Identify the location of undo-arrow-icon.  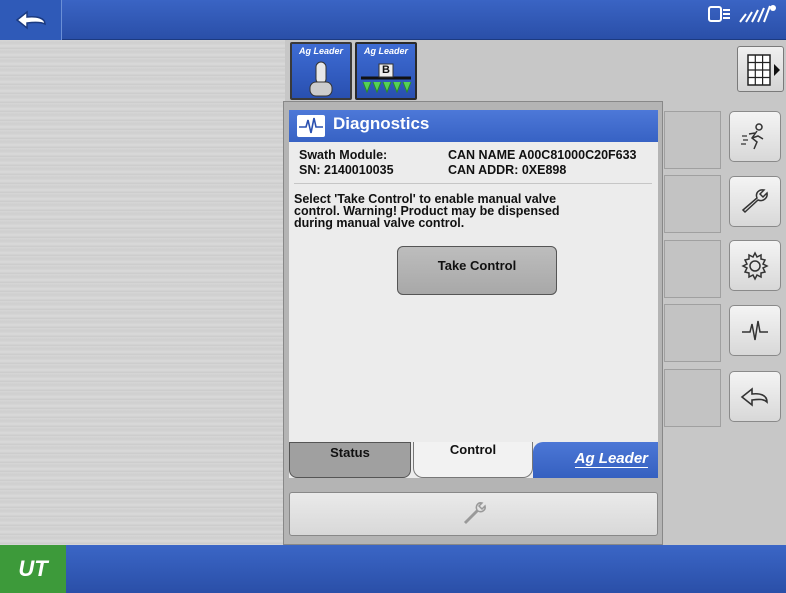
(30, 20).